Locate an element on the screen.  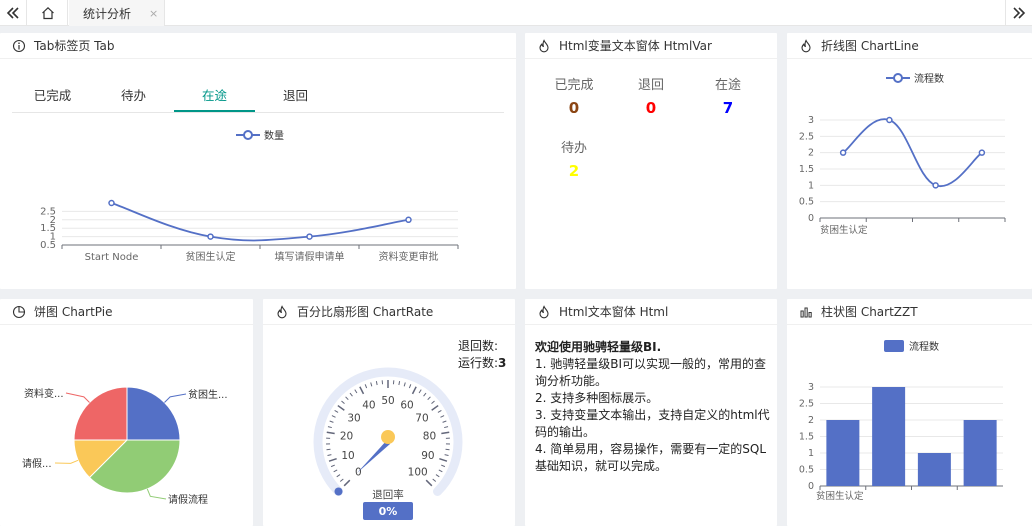
gauge-chart: 010 20 3040 50 6070 80 90 100 退回率 0% is located at coordinates (388, 443).